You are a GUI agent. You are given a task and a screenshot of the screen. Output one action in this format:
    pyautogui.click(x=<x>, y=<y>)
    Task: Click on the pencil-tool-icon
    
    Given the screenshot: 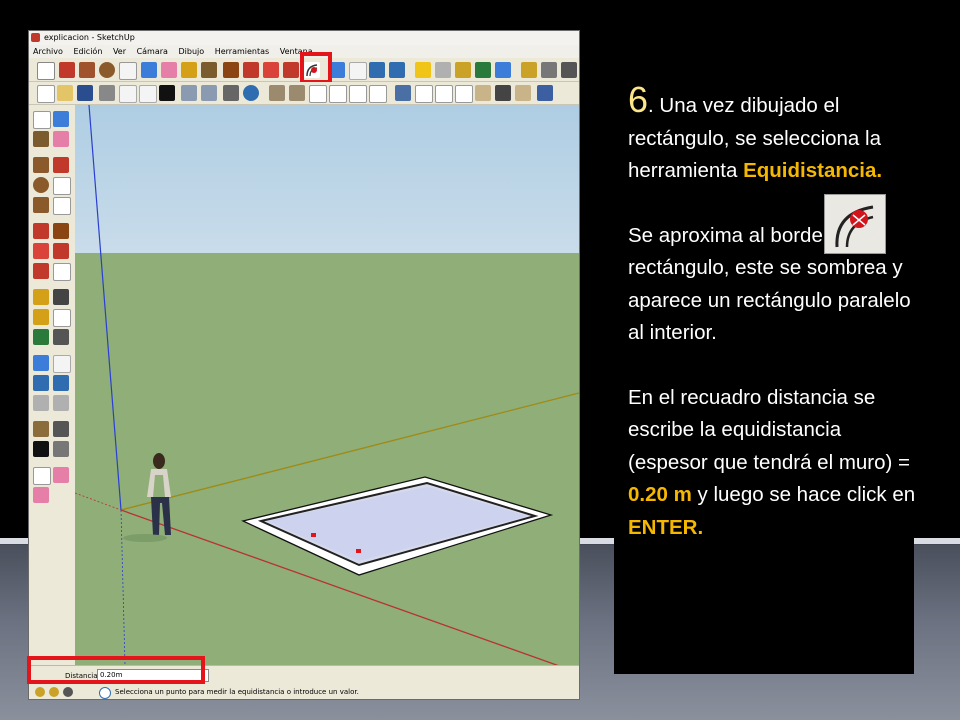 What is the action you would take?
    pyautogui.click(x=67, y=70)
    